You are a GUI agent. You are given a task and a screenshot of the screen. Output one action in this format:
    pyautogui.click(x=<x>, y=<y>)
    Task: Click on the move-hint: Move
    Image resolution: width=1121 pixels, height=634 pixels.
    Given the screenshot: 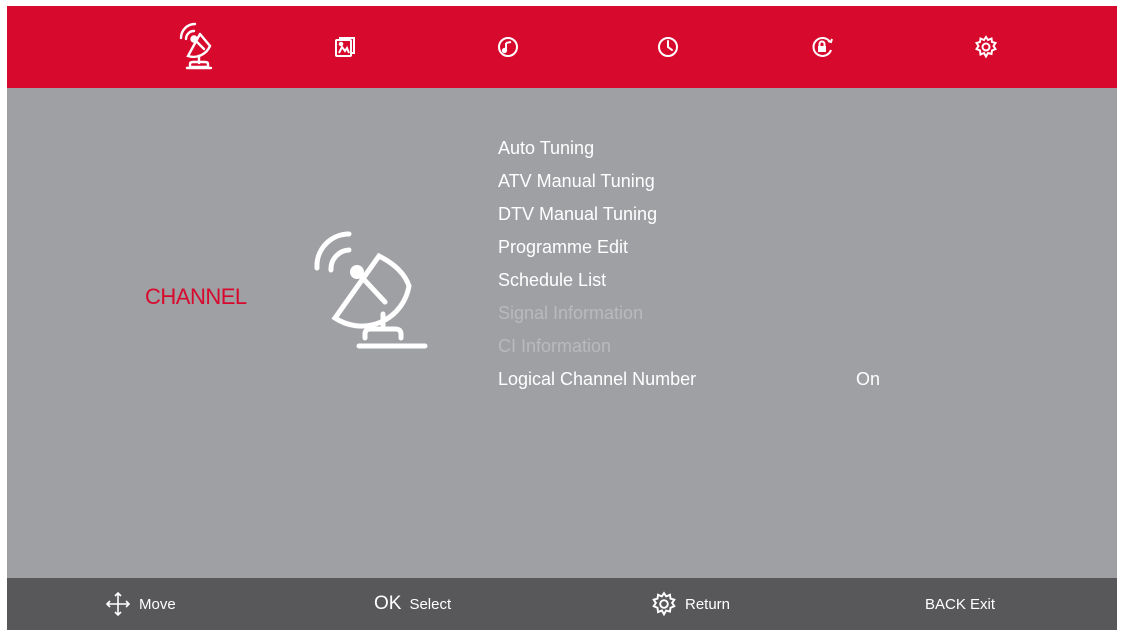 What is the action you would take?
    pyautogui.click(x=140, y=604)
    